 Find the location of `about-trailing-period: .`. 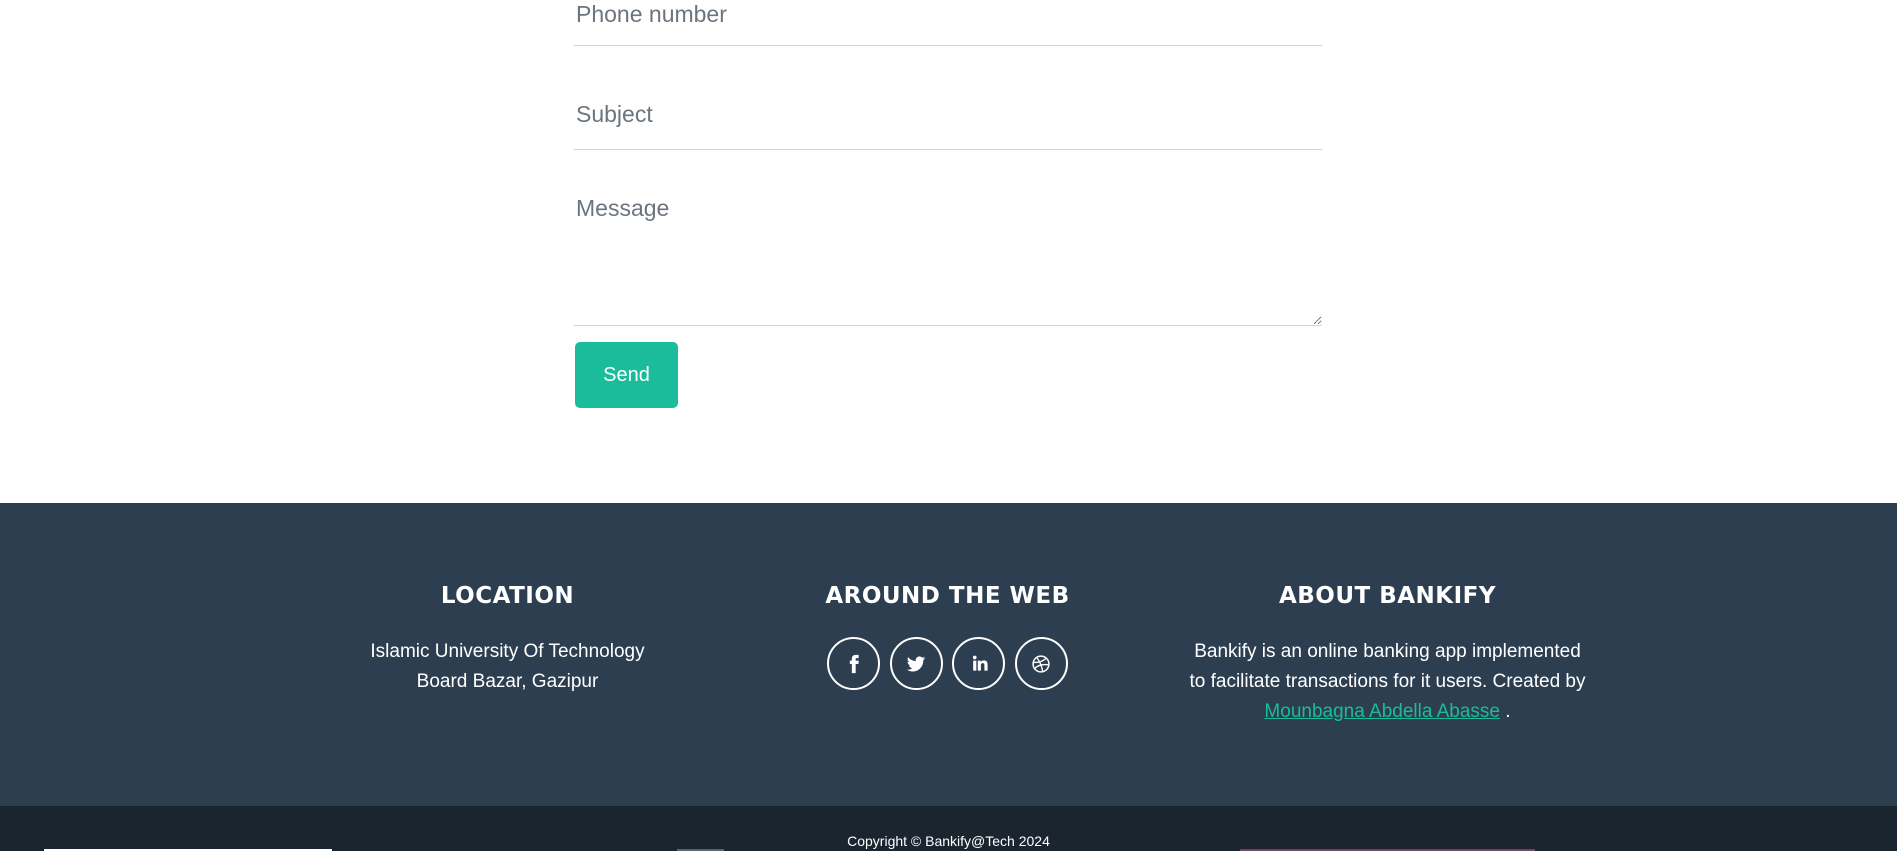

about-trailing-period: . is located at coordinates (1505, 711).